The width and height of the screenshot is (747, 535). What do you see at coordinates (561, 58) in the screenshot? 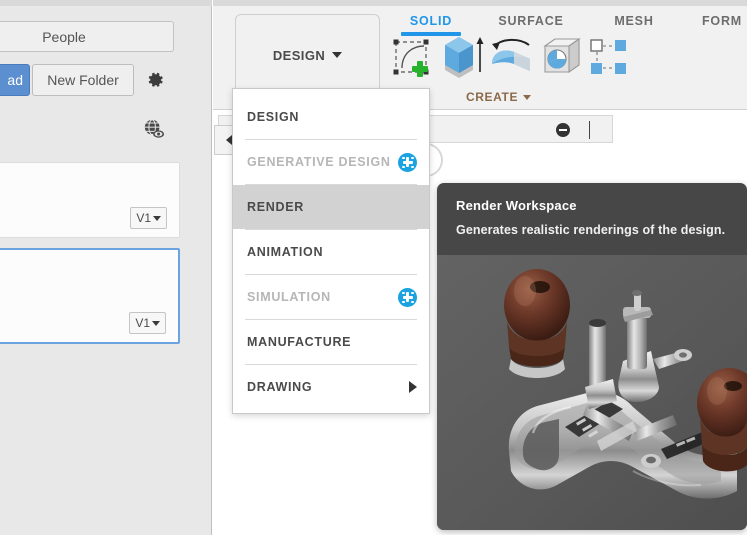
I see `sweep-icon` at bounding box center [561, 58].